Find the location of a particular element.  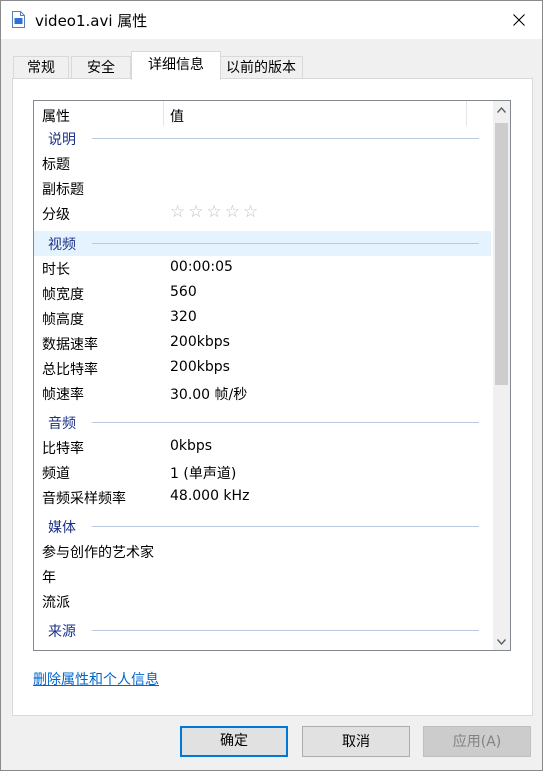

property-row-frame-height: 帧高度 320 is located at coordinates (262, 318).